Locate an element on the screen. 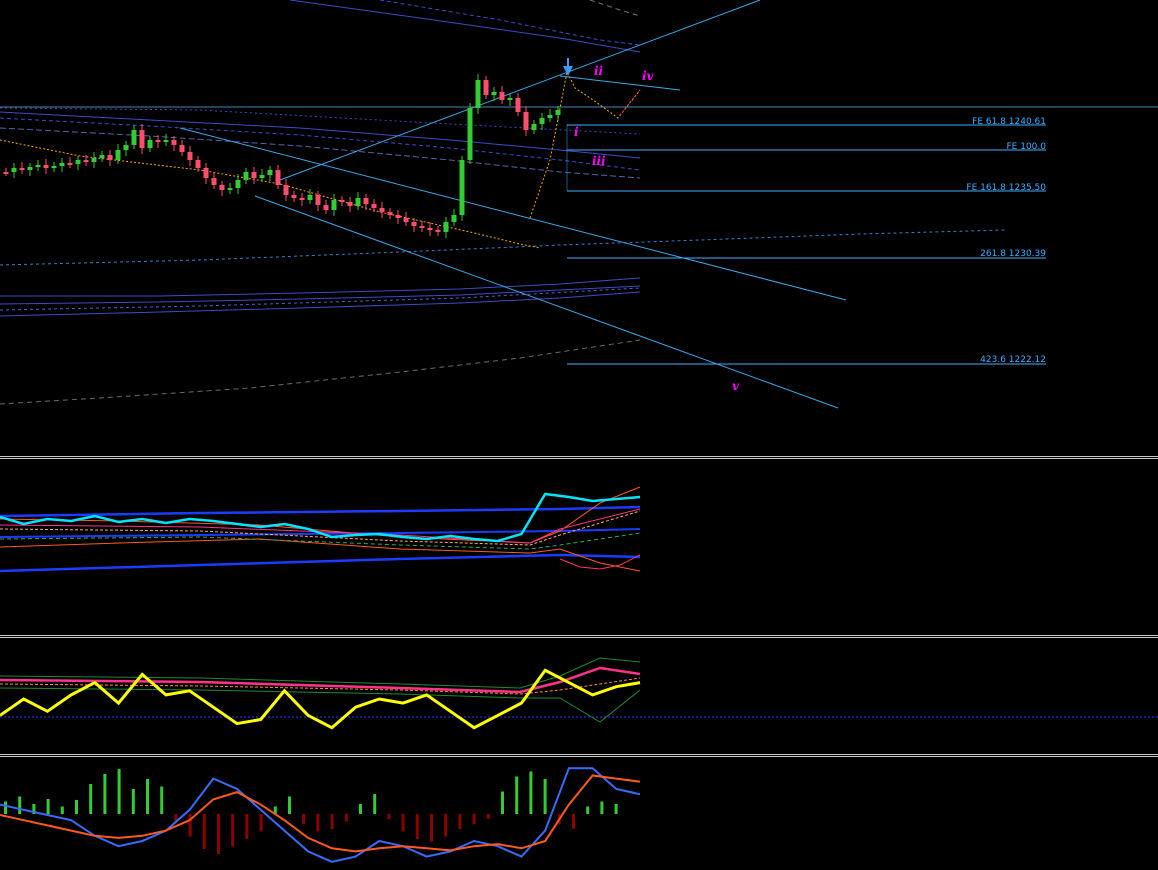  wave-label-iv: iv is located at coordinates (648, 76).